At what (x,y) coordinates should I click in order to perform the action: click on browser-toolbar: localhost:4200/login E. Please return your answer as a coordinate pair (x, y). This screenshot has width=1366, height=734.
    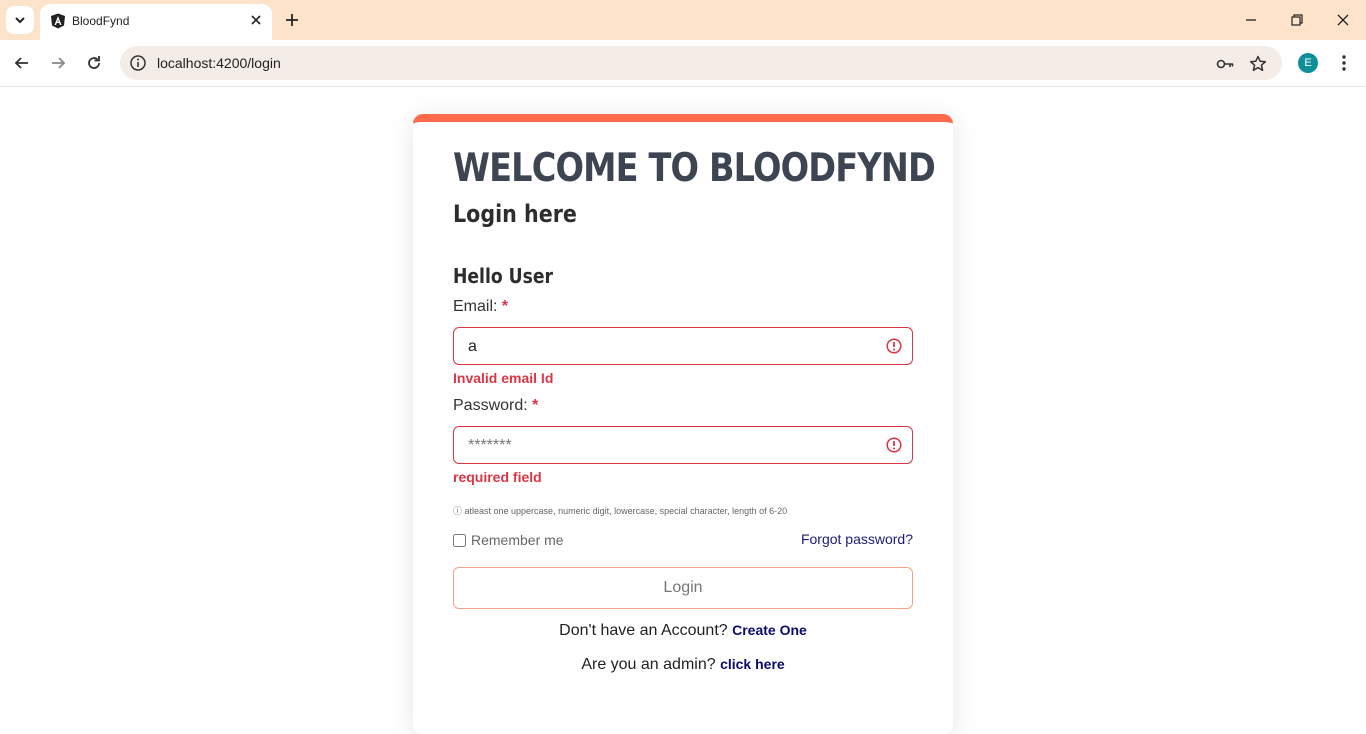
    Looking at the image, I should click on (683, 63).